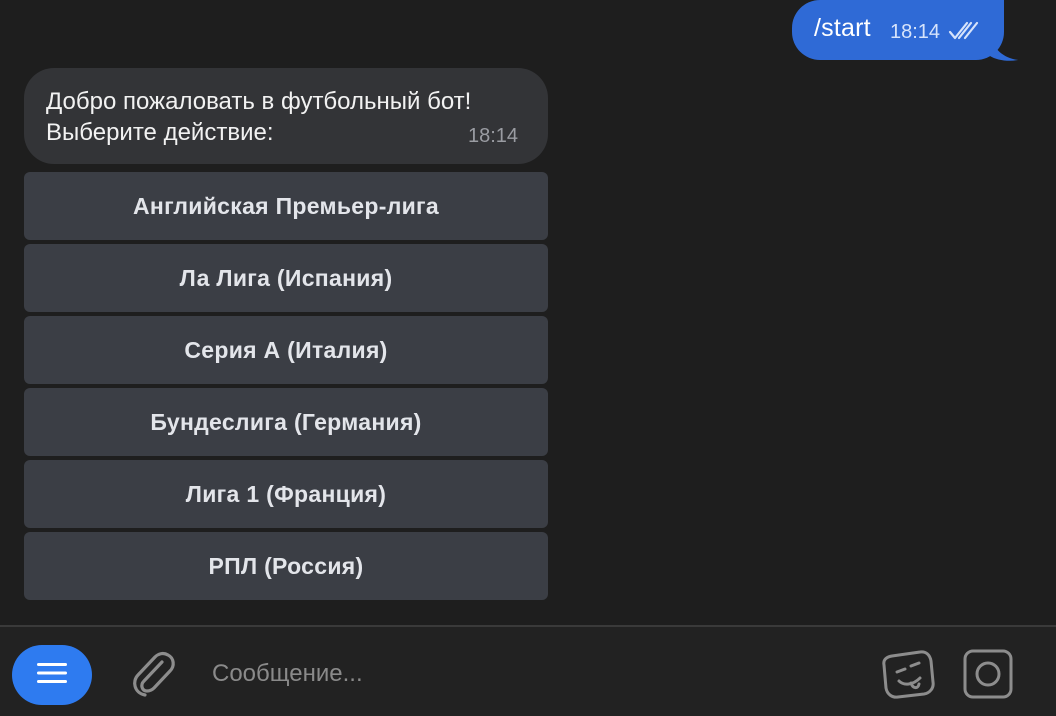 This screenshot has height=716, width=1056. What do you see at coordinates (964, 33) in the screenshot?
I see `double-check-icon` at bounding box center [964, 33].